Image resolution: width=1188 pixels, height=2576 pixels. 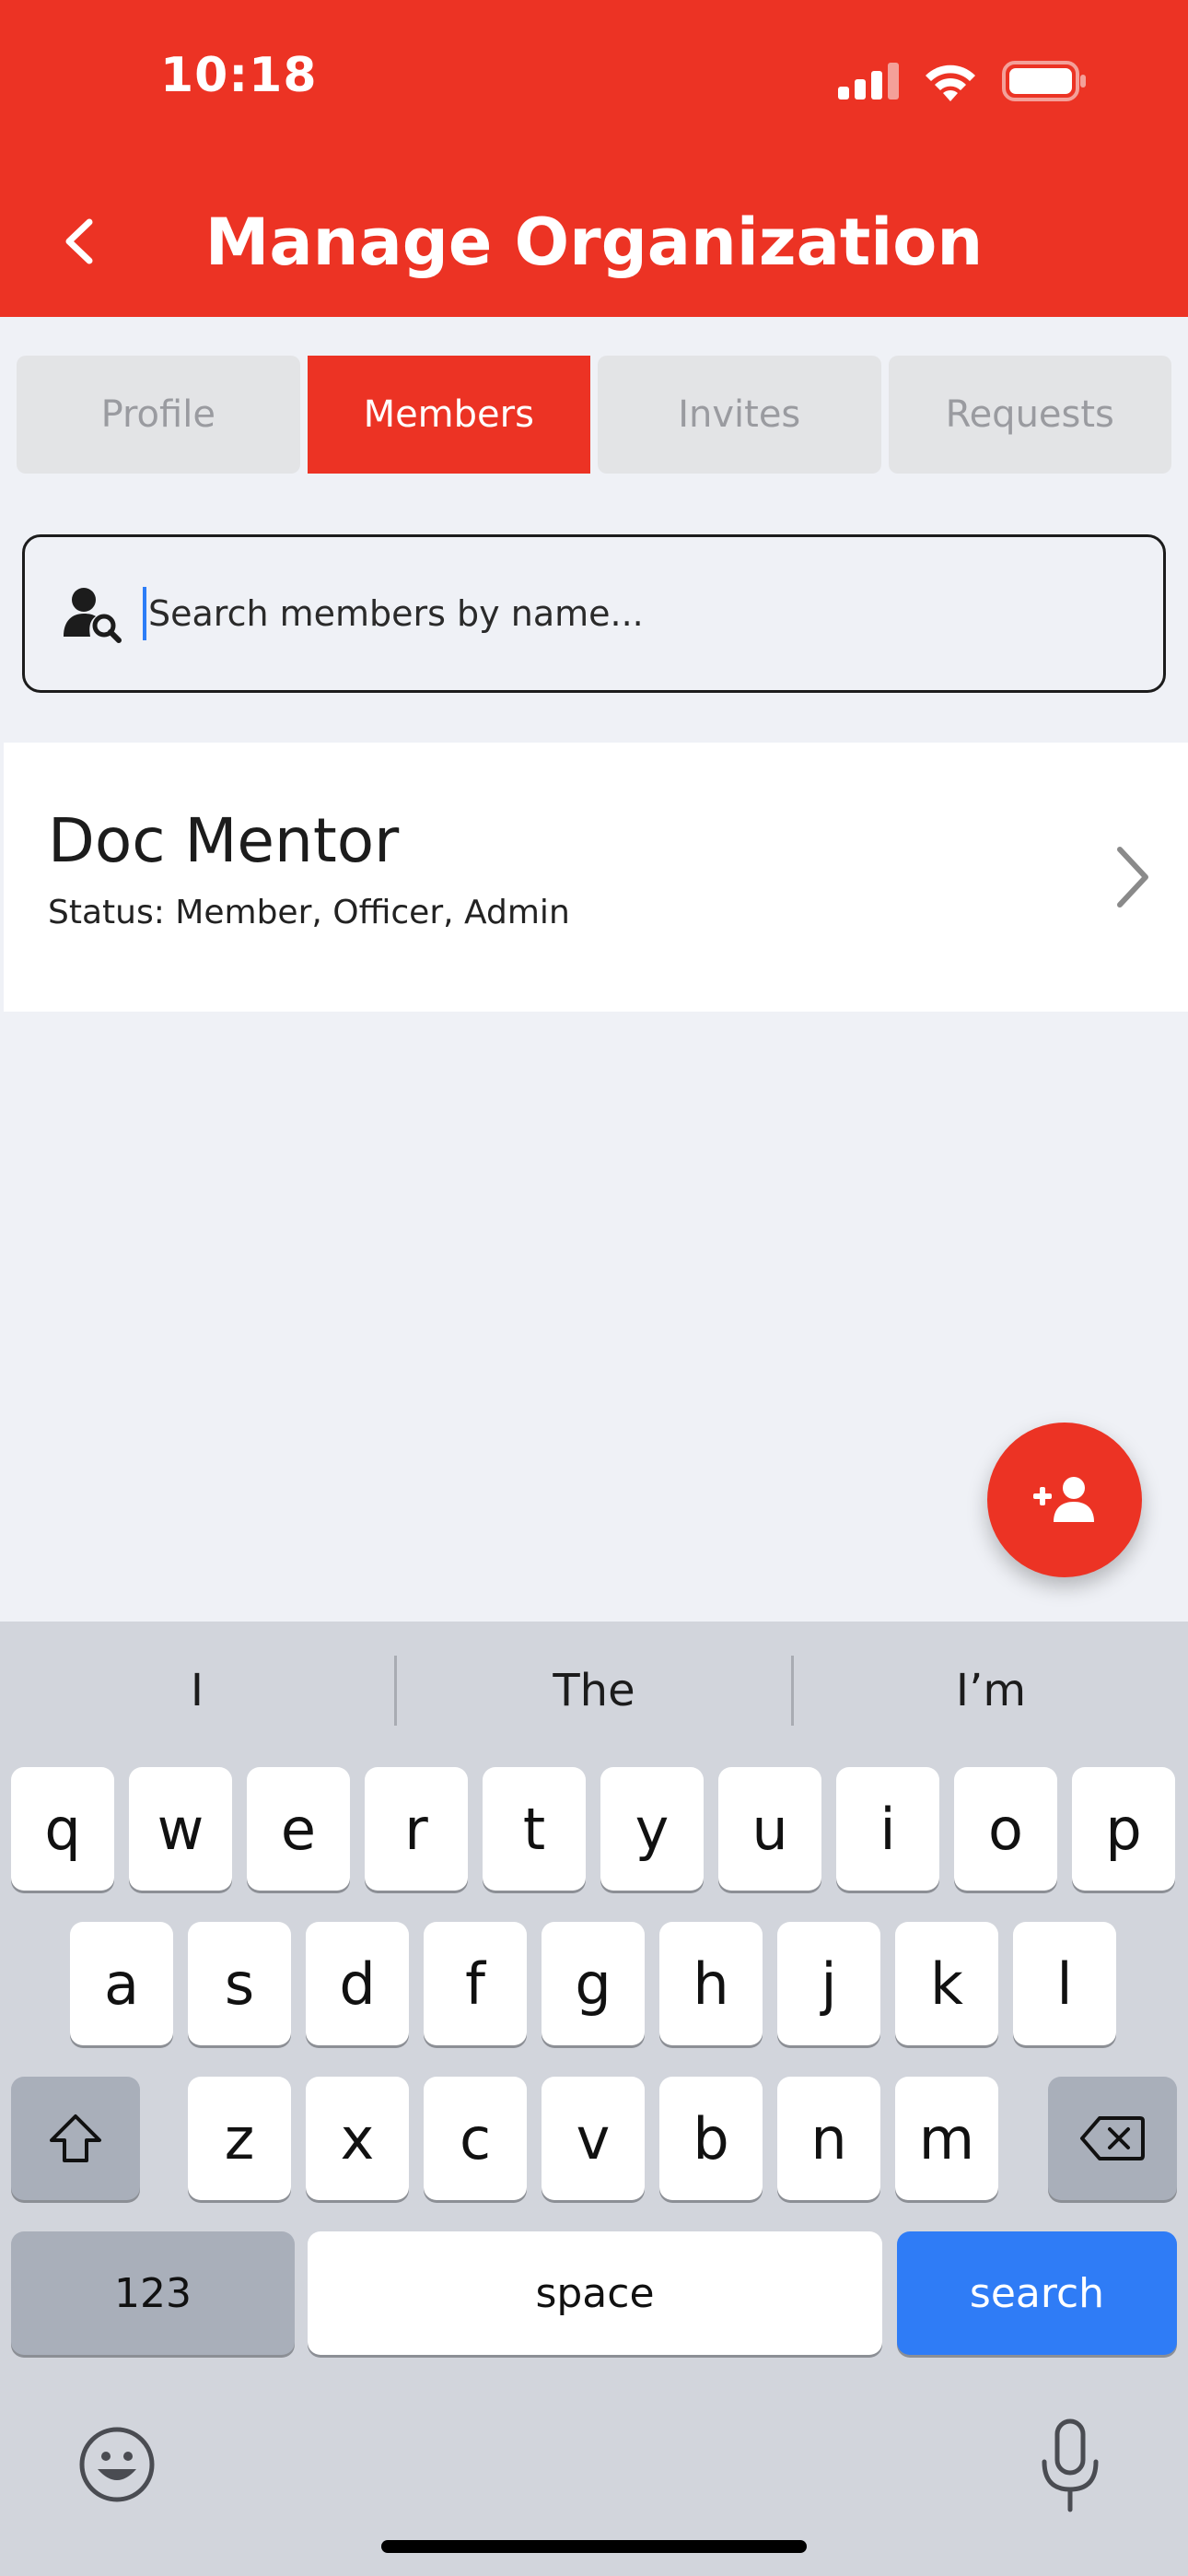 I want to click on key-t: t, so click(x=534, y=1829).